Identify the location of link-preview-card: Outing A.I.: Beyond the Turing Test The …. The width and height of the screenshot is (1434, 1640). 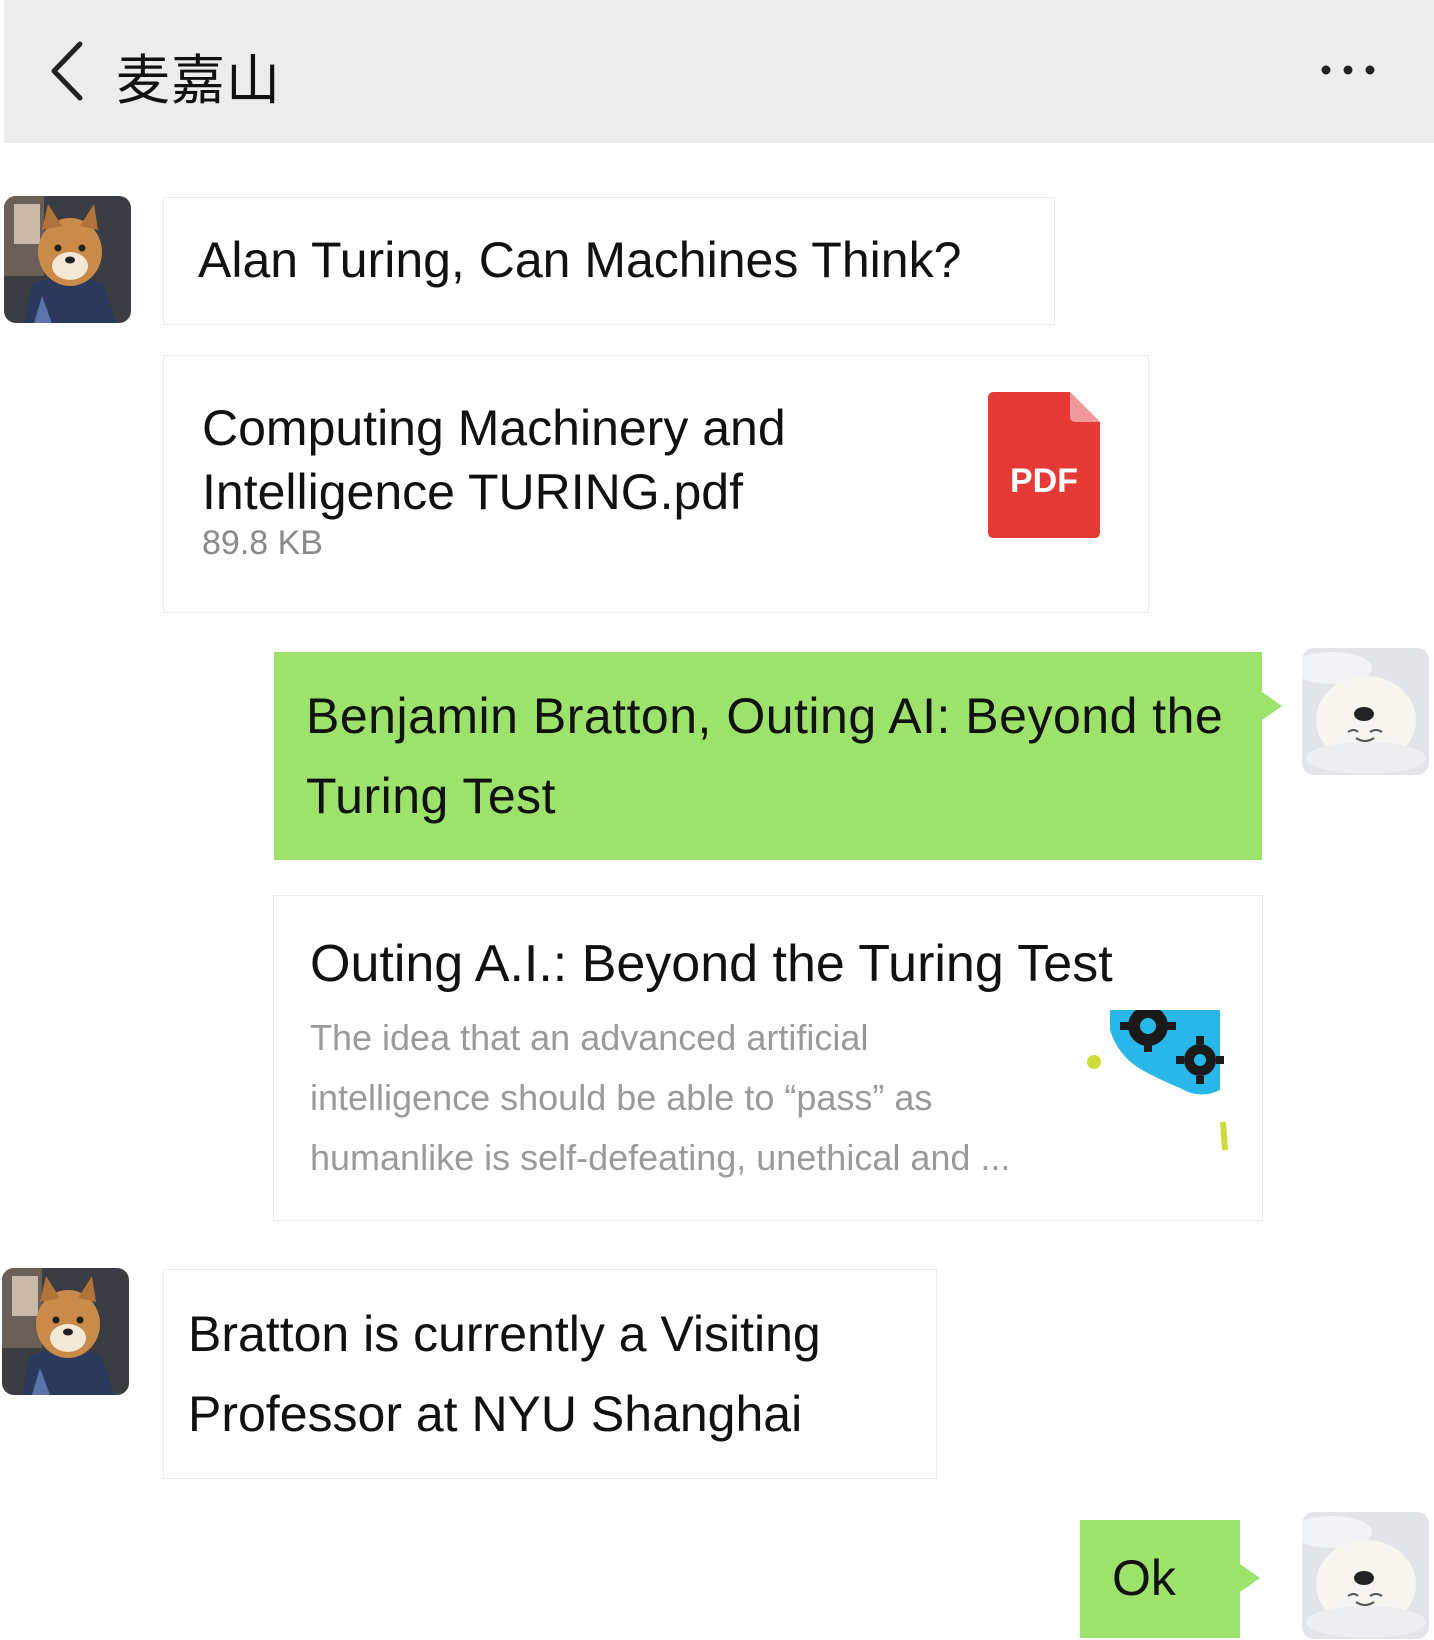
(768, 1058).